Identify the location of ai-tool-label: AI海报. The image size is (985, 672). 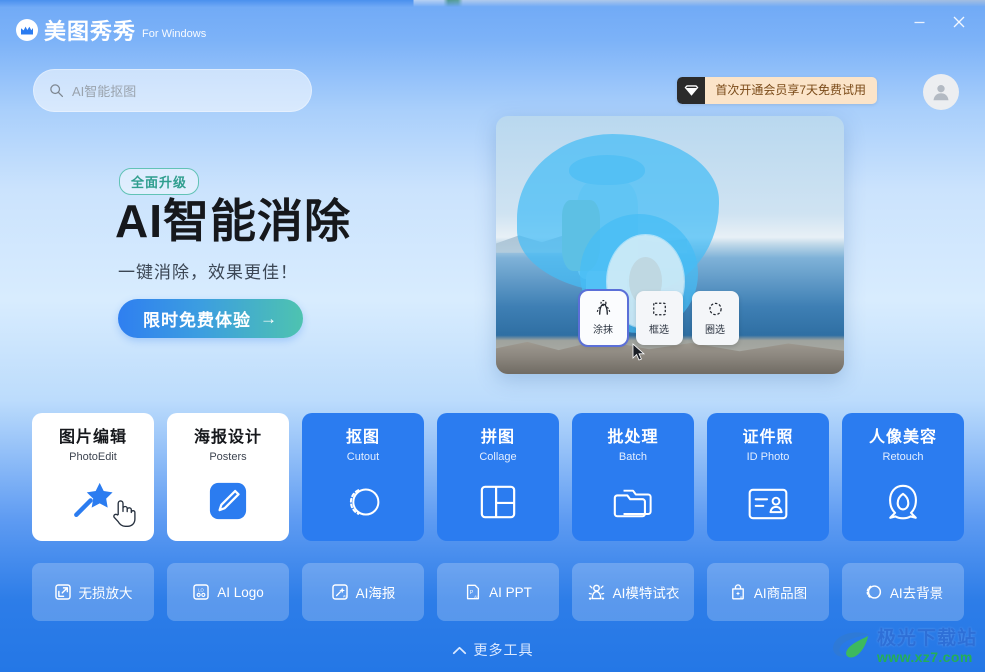
(375, 593).